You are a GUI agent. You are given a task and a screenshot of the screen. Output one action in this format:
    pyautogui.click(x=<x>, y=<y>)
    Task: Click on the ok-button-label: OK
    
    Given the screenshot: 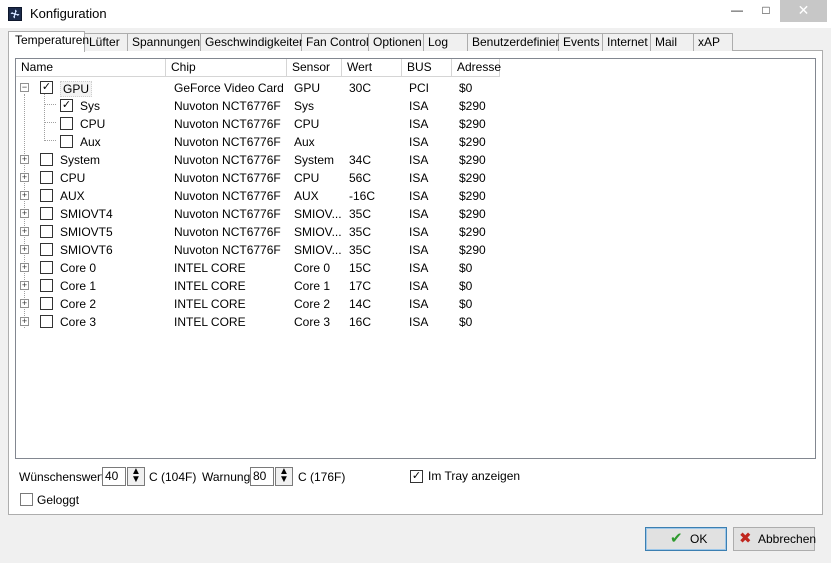 What is the action you would take?
    pyautogui.click(x=699, y=539)
    